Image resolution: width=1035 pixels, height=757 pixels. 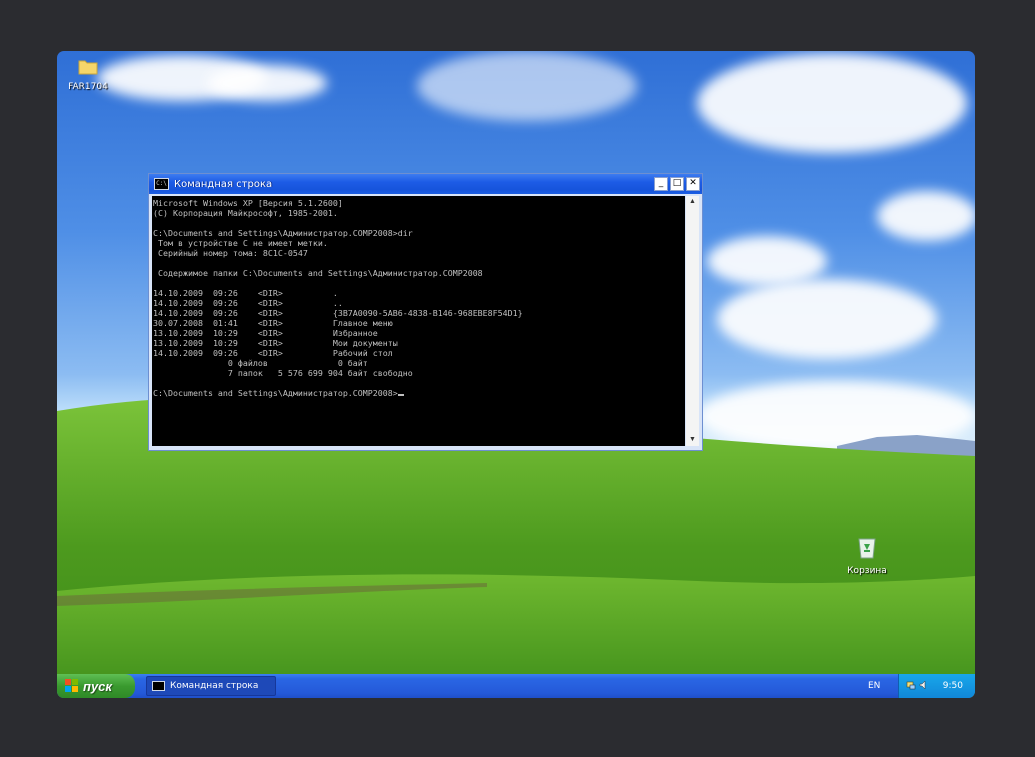 I want to click on console-line: Серийный номер тома: 8C1C-0547, so click(x=232, y=253).